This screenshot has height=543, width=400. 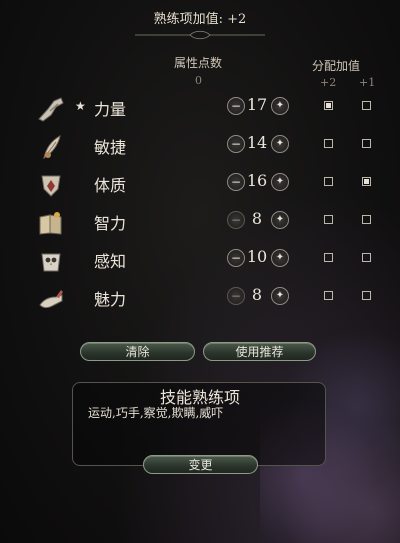 What do you see at coordinates (51, 109) in the screenshot?
I see `strength-arm-icon` at bounding box center [51, 109].